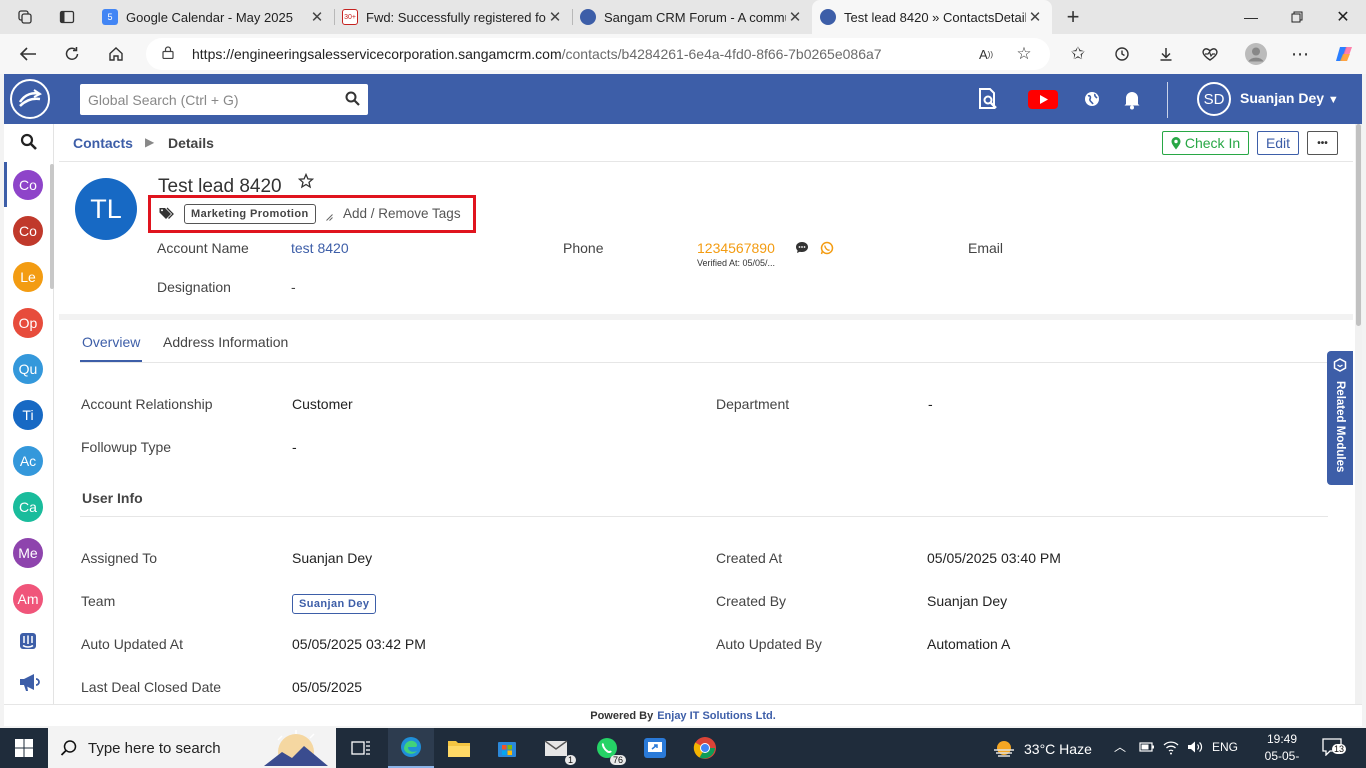 The height and width of the screenshot is (768, 1366). Describe the element at coordinates (1282, 98) in the screenshot. I see `user-name: Suanjan Dey` at that location.